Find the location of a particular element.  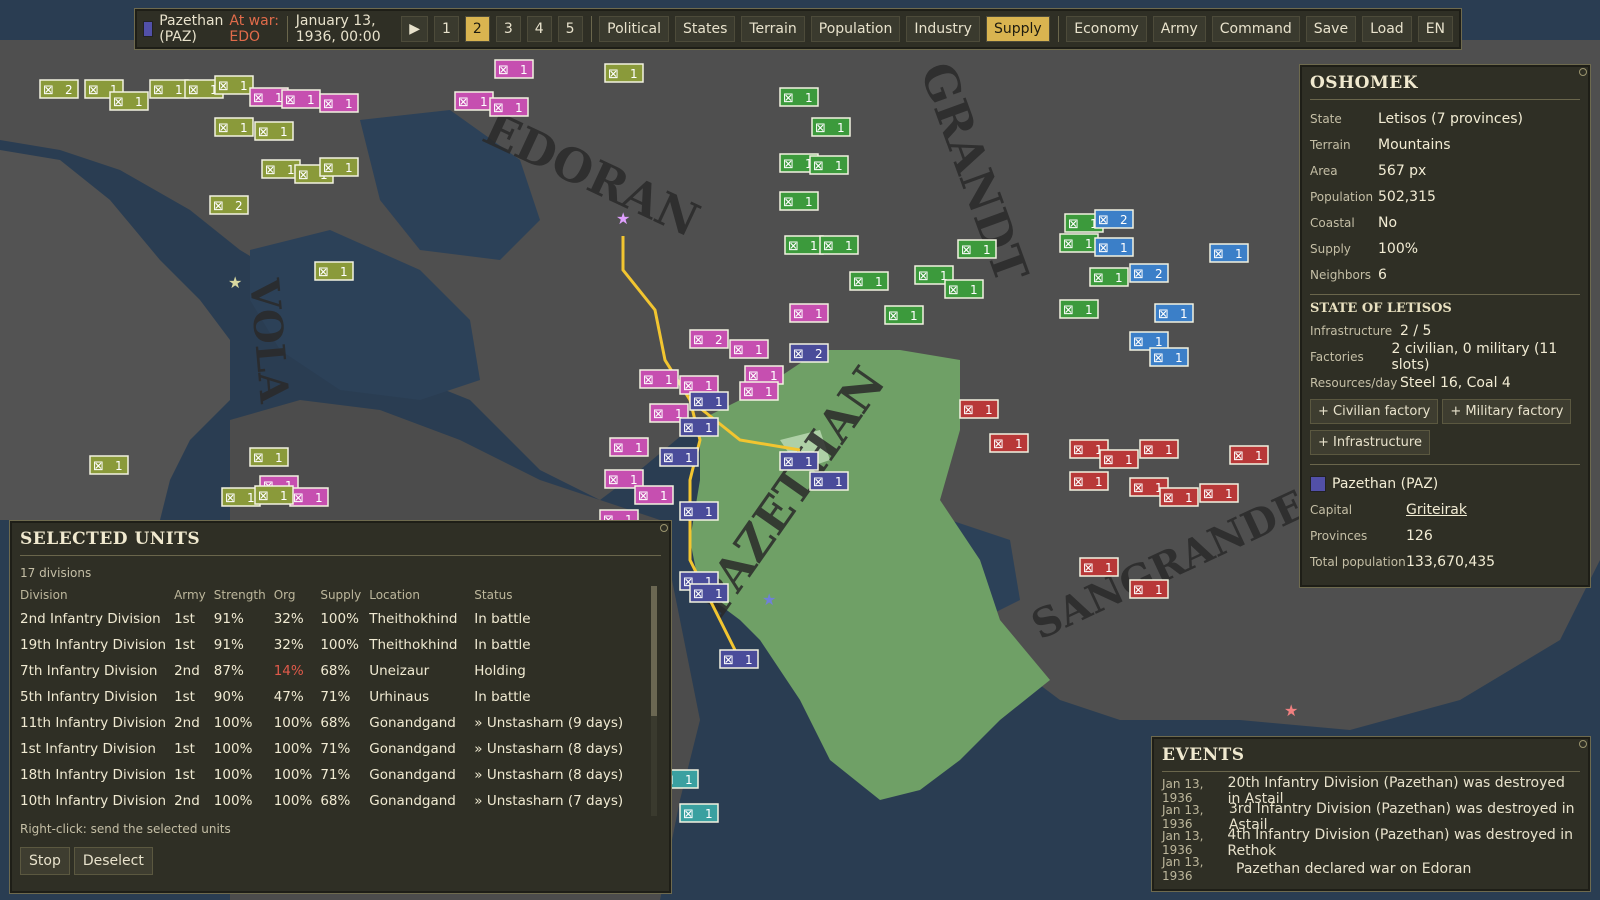

mapmode-industry-button: Industry is located at coordinates (943, 29).